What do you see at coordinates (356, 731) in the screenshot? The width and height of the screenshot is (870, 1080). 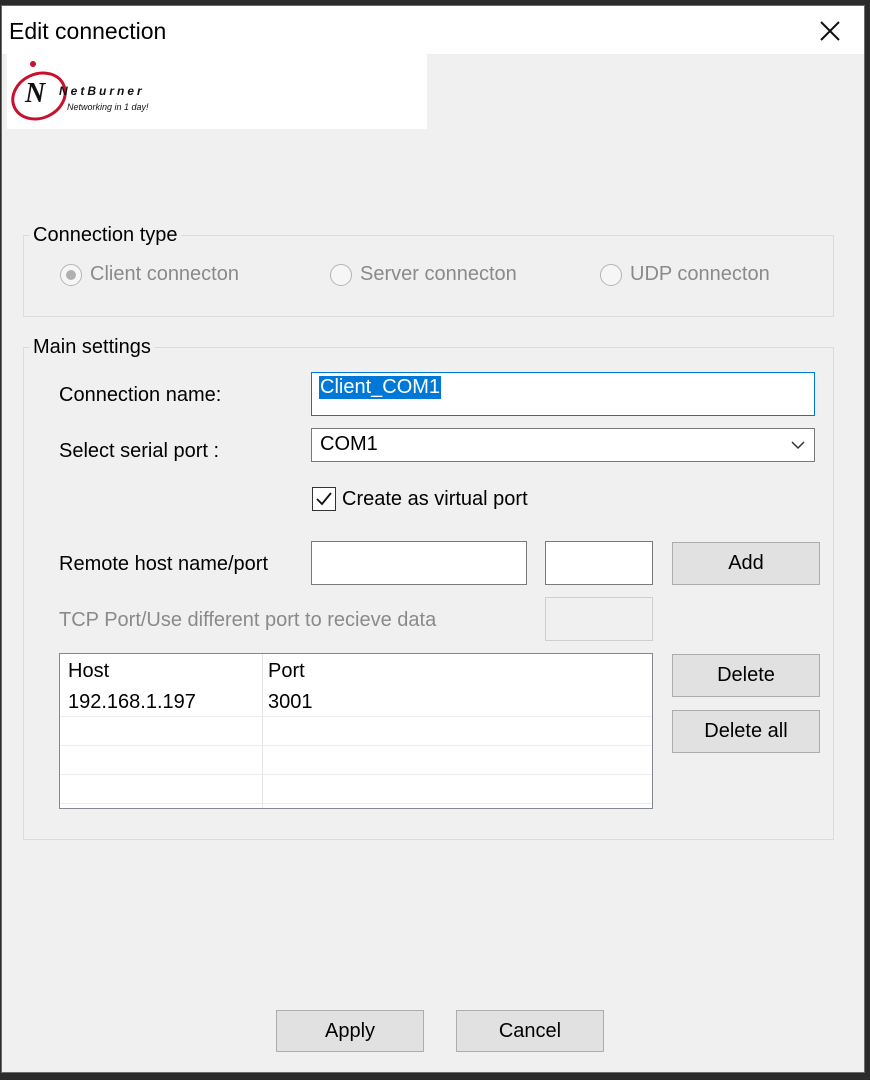 I see `host-port-list: Host Port 192.168.1.197 3001` at bounding box center [356, 731].